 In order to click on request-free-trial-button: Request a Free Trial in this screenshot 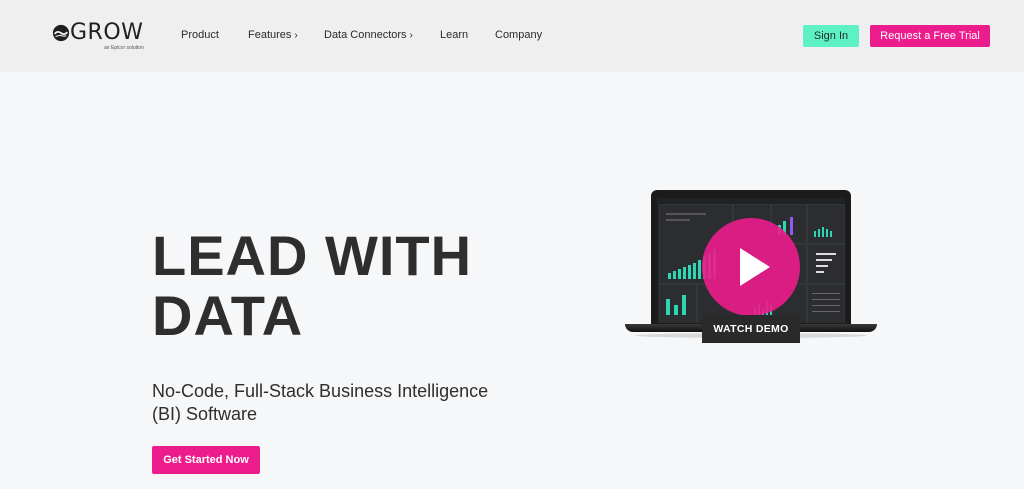, I will do `click(930, 36)`.